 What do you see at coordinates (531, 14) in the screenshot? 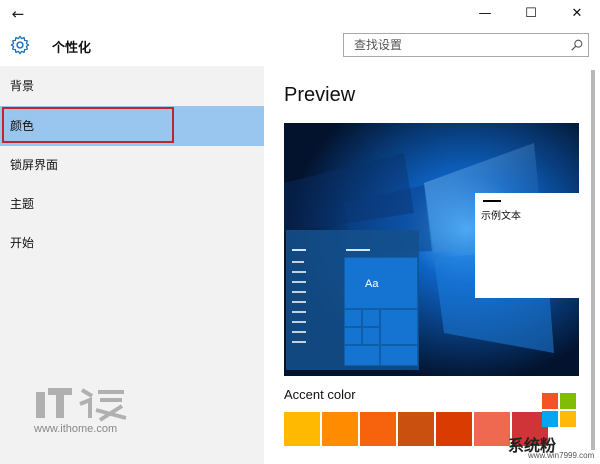
I see `maximize-button: ☐` at bounding box center [531, 14].